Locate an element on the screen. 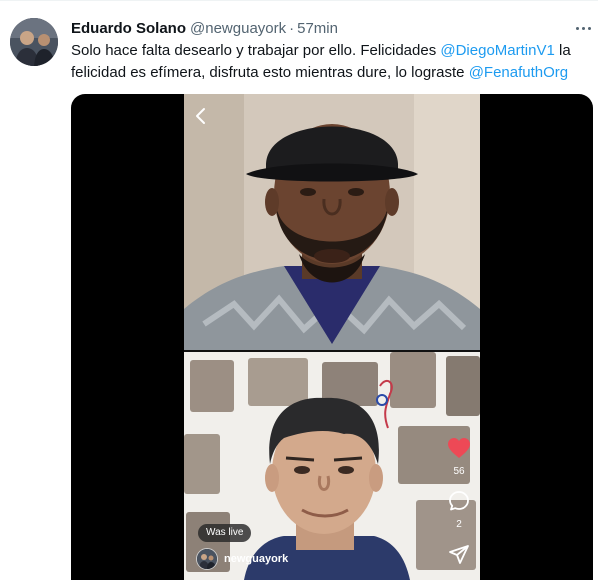 Image resolution: width=598 pixels, height=580 pixels. comment-icon is located at coordinates (459, 501).